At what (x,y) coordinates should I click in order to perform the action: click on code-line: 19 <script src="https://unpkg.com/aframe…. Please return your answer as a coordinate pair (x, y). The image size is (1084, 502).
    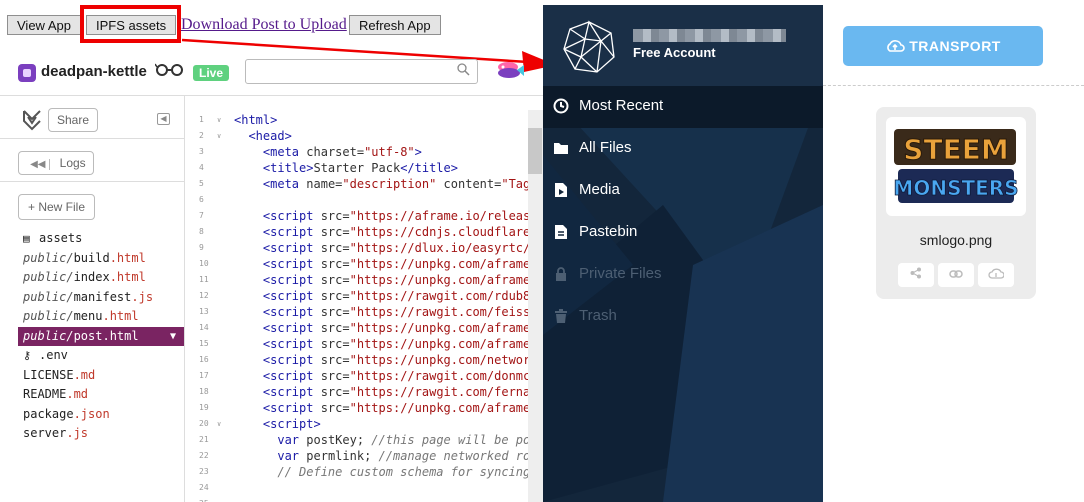
    Looking at the image, I should click on (364, 408).